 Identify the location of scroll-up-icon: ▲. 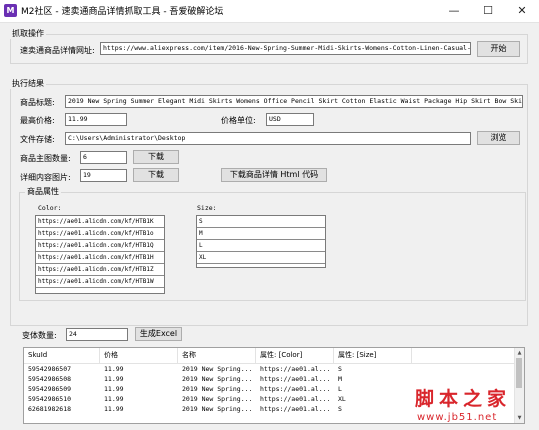
(519, 353).